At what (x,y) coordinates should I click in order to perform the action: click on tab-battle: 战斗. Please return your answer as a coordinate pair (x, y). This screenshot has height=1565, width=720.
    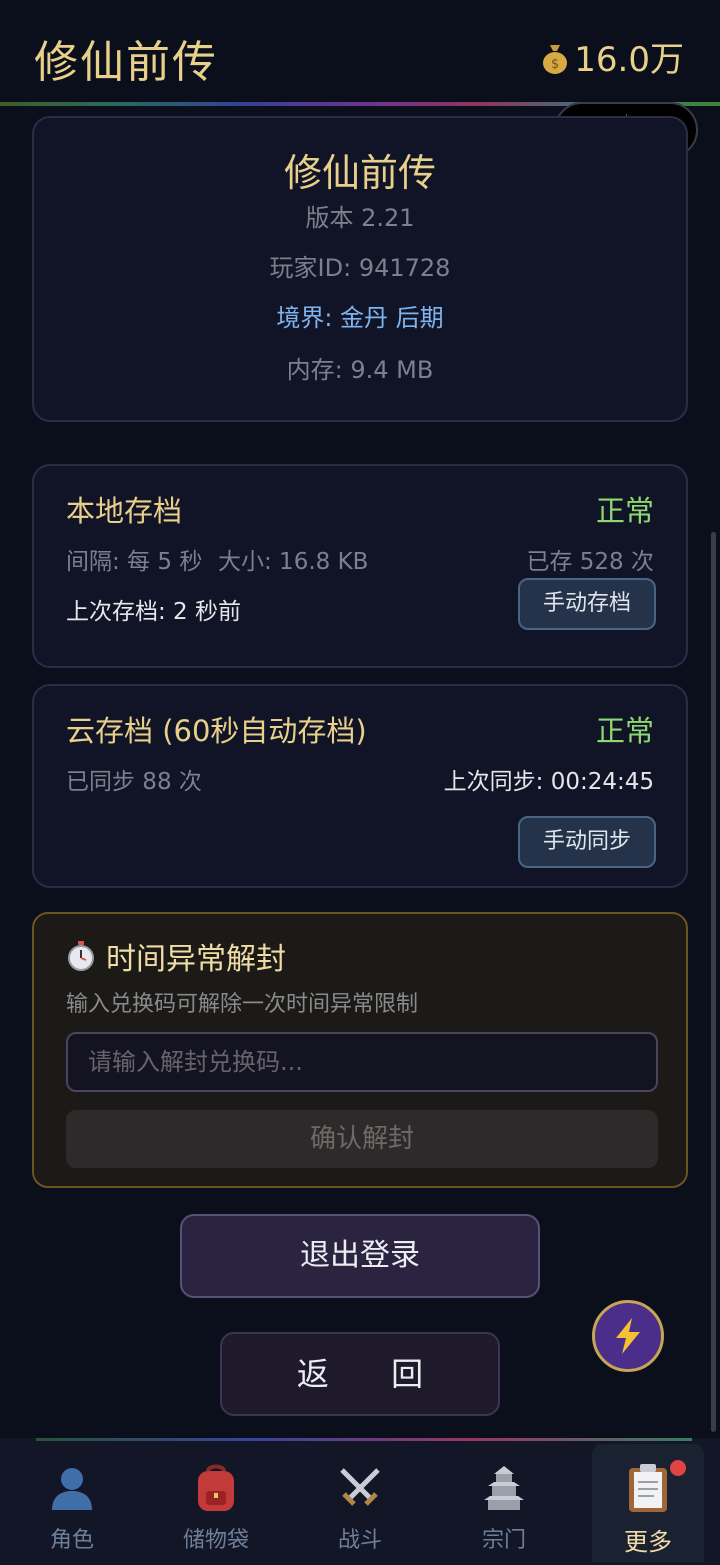
    Looking at the image, I should click on (360, 1503).